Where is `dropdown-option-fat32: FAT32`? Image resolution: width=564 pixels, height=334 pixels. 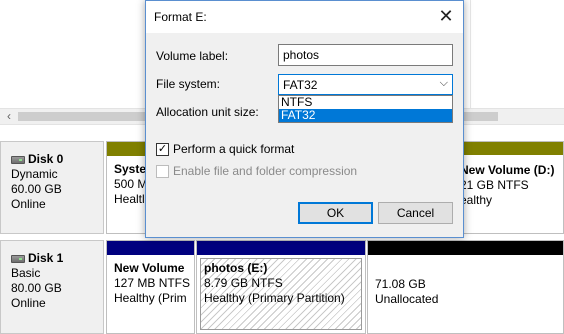
dropdown-option-fat32: FAT32 is located at coordinates (365, 115).